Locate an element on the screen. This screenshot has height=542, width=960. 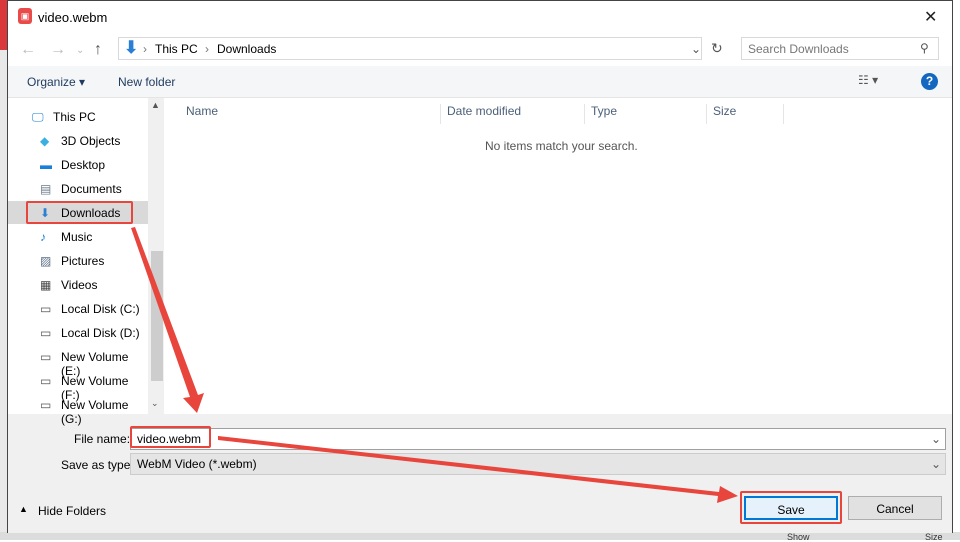
nav-item-pictures: ▨ Pictures is located at coordinates (78, 260).